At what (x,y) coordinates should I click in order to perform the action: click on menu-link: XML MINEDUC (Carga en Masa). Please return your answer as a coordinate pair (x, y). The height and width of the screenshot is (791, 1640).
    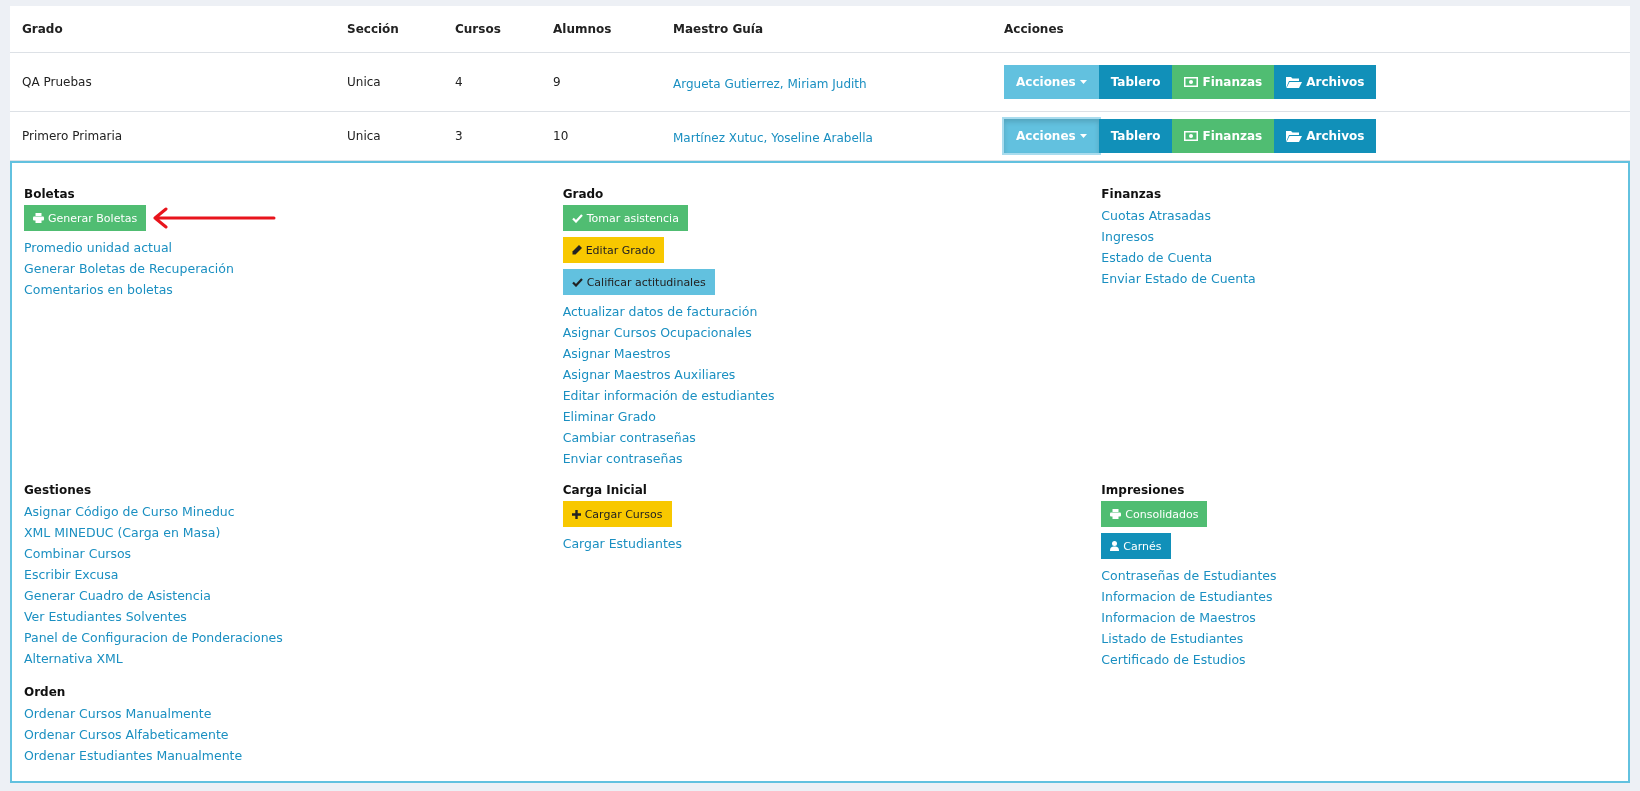
    Looking at the image, I should click on (122, 532).